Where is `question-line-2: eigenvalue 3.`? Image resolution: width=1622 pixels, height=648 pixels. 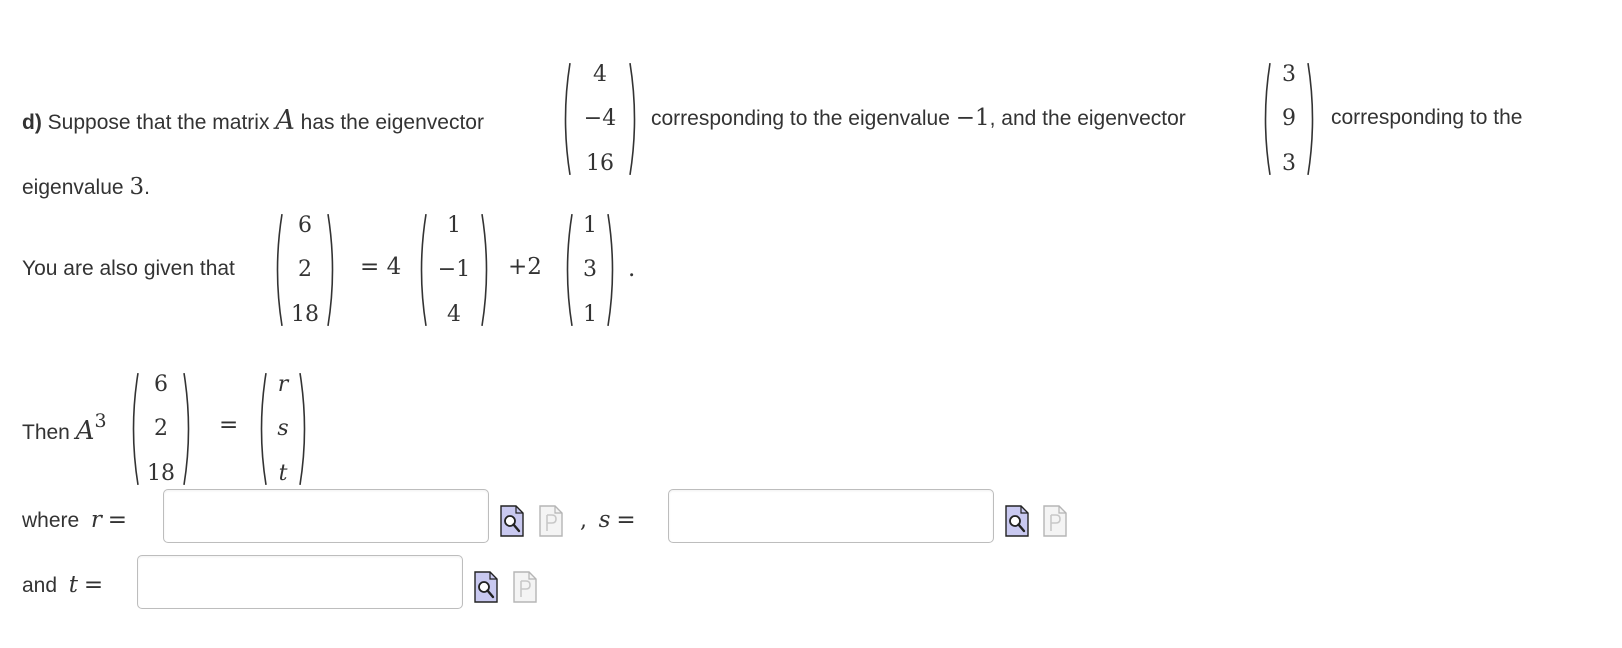 question-line-2: eigenvalue 3. is located at coordinates (86, 187).